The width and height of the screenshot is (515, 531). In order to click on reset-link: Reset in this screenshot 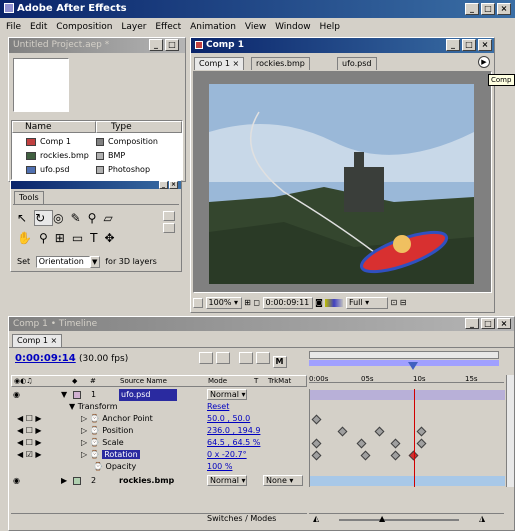, I will do `click(218, 407)`.